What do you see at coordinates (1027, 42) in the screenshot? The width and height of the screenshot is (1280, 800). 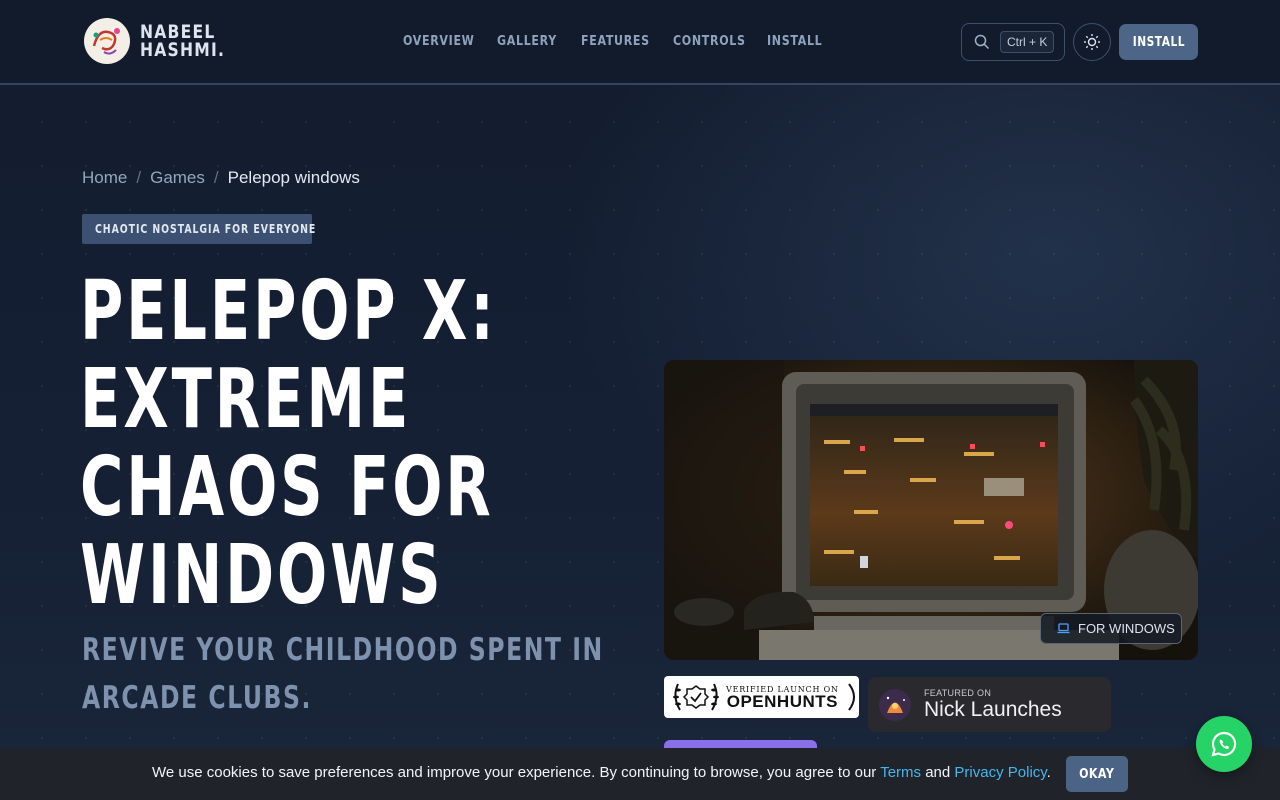 I see `search-shortcut: Ctrl + K` at bounding box center [1027, 42].